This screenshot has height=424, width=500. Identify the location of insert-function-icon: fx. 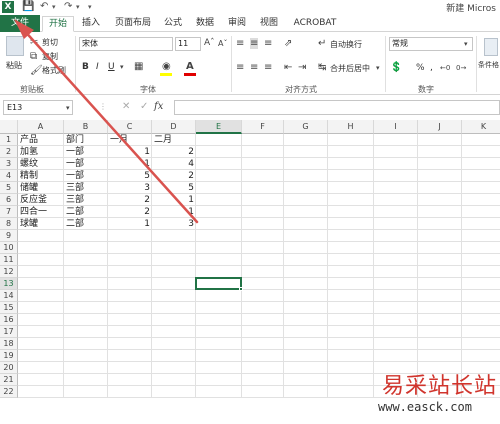
(158, 106).